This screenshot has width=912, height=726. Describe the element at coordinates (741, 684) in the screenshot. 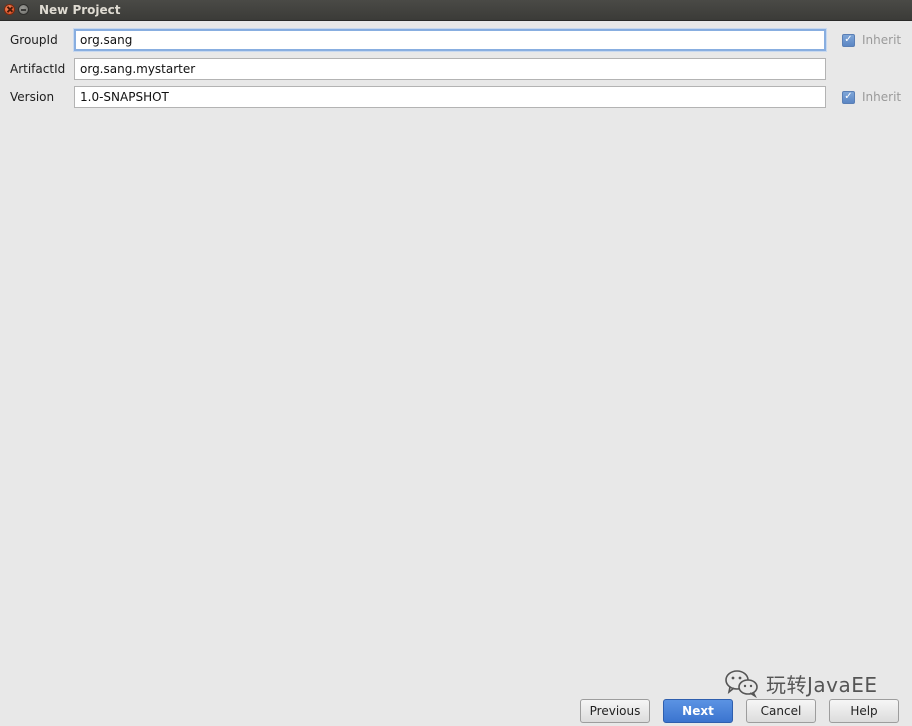

I see `wechat-icon` at that location.